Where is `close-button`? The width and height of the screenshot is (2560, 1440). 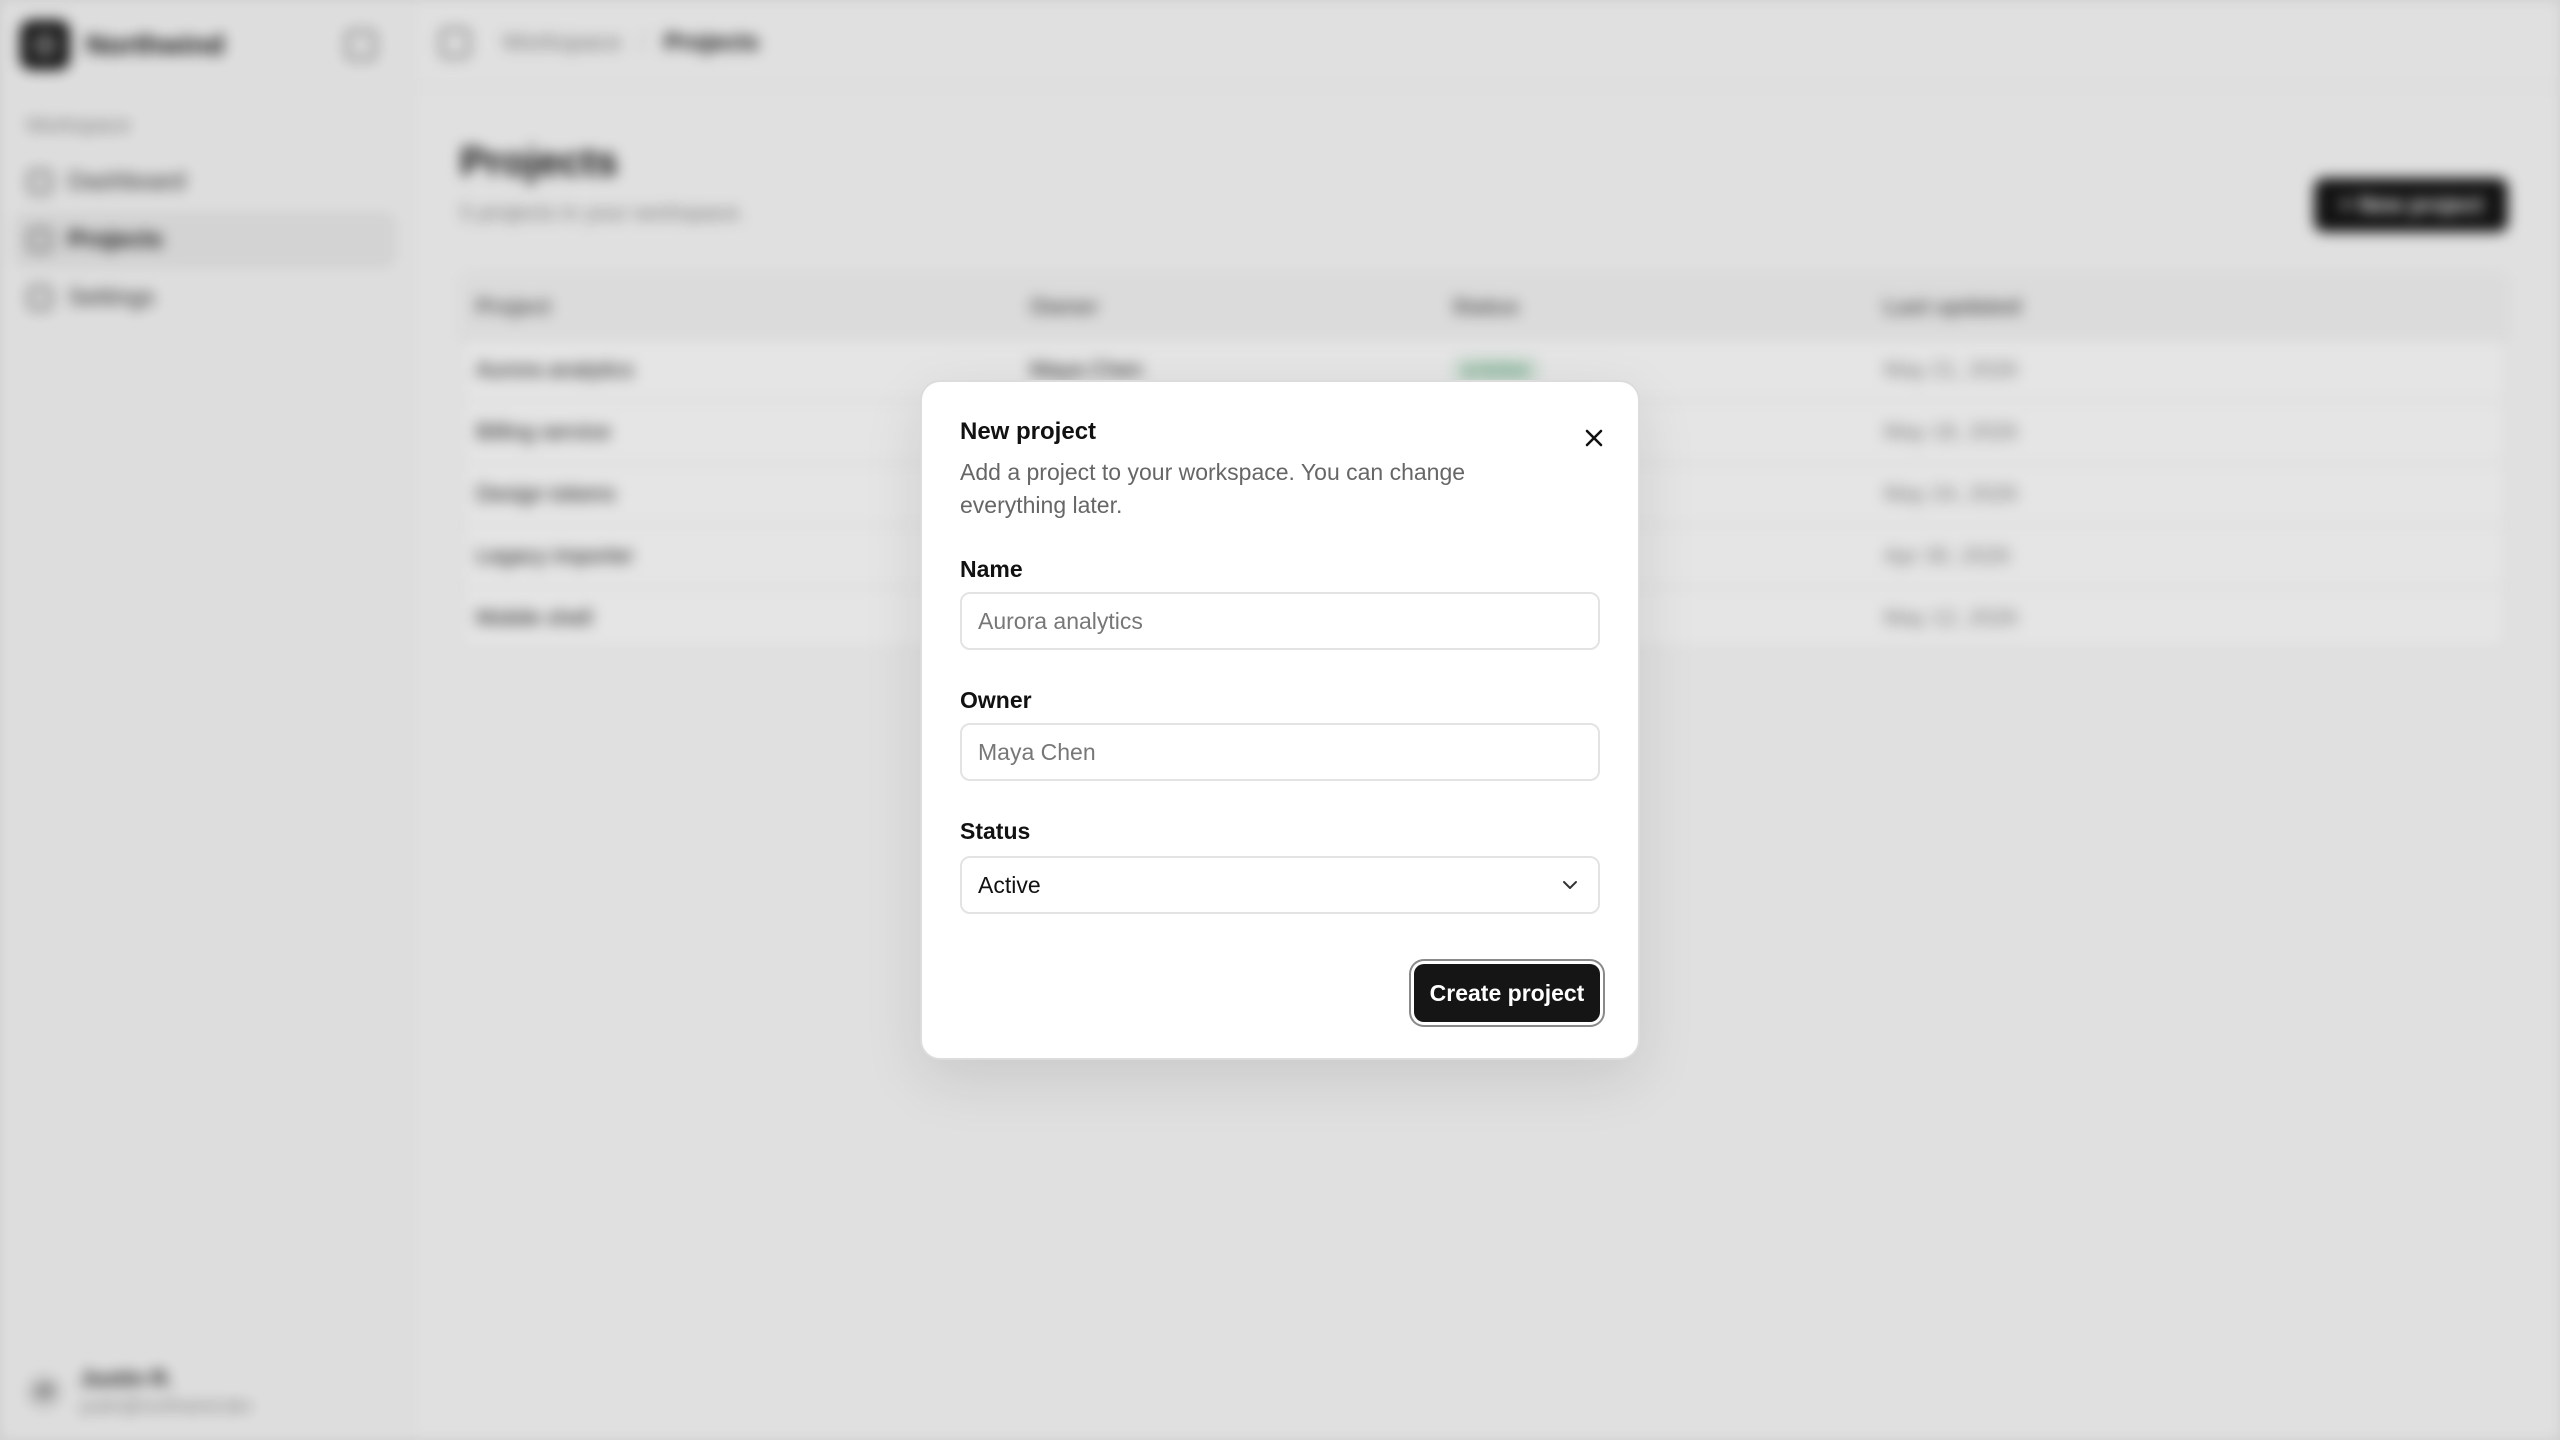
close-button is located at coordinates (1594, 438).